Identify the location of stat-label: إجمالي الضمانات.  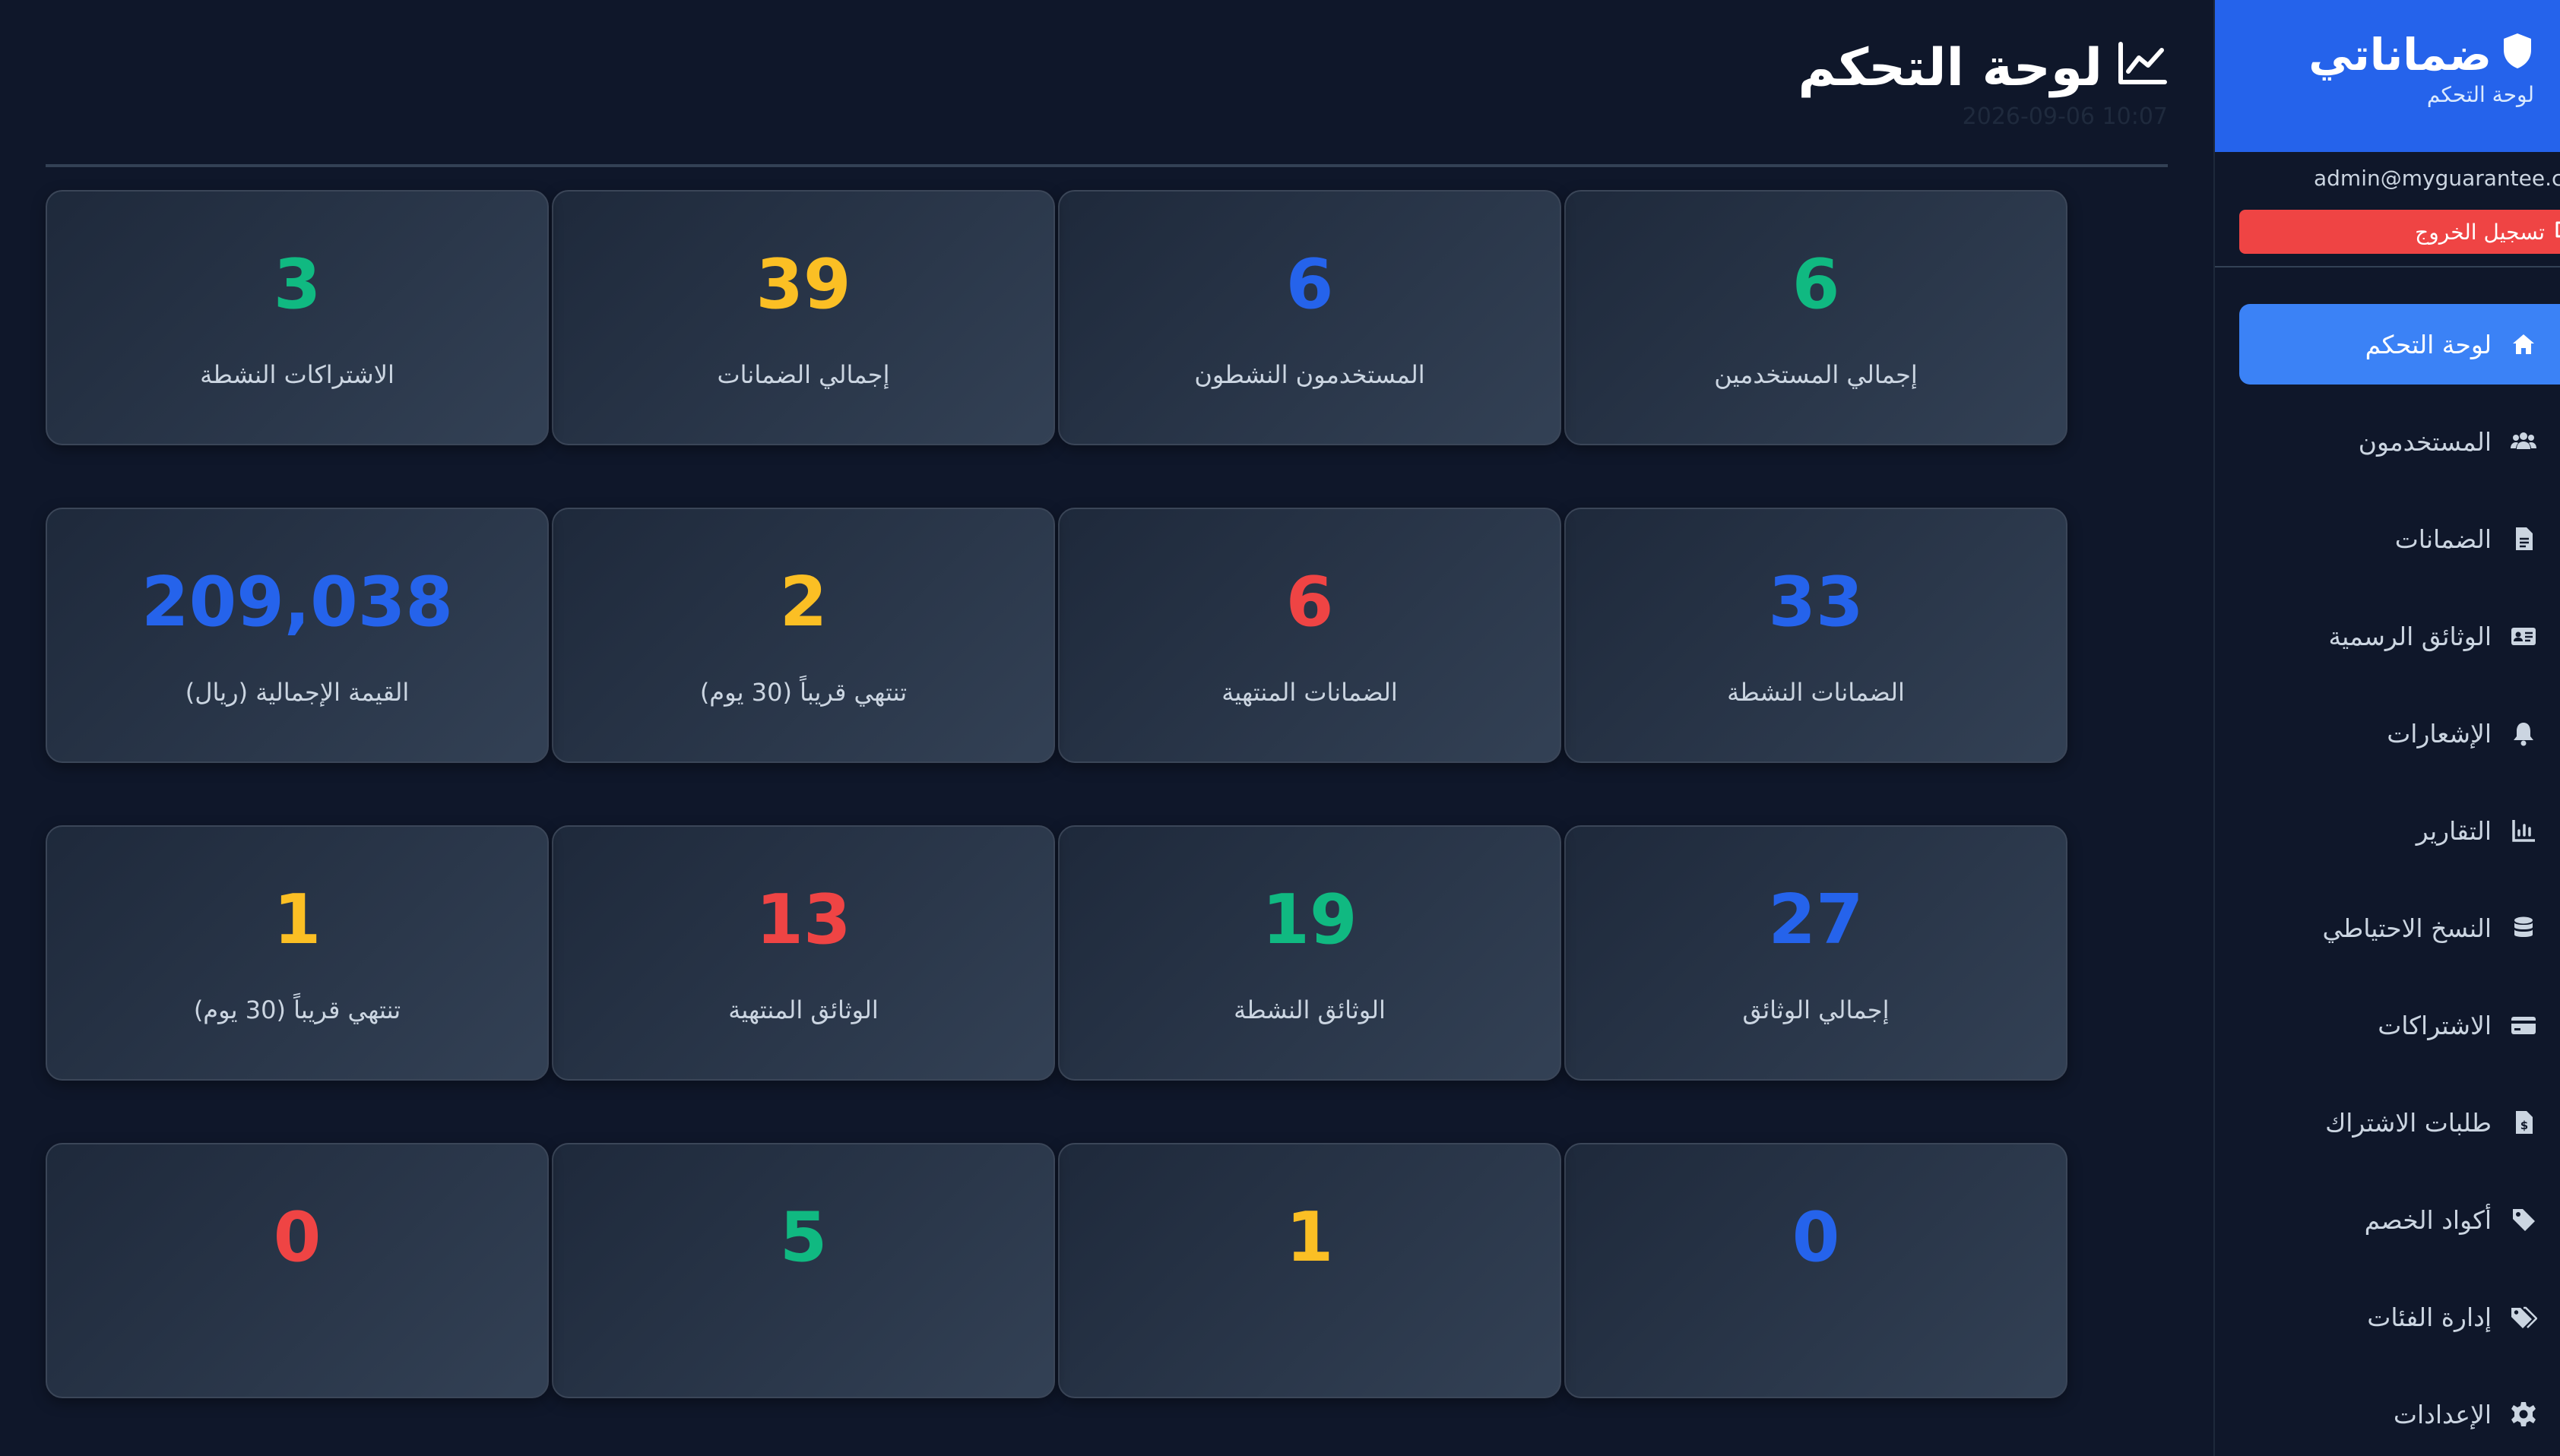
(803, 374).